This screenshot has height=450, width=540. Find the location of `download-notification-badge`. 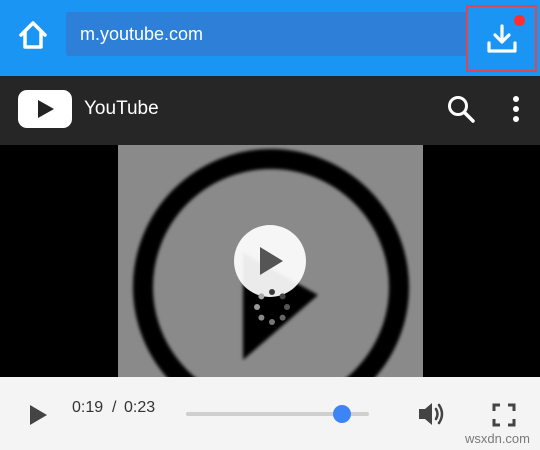

download-notification-badge is located at coordinates (519, 20).